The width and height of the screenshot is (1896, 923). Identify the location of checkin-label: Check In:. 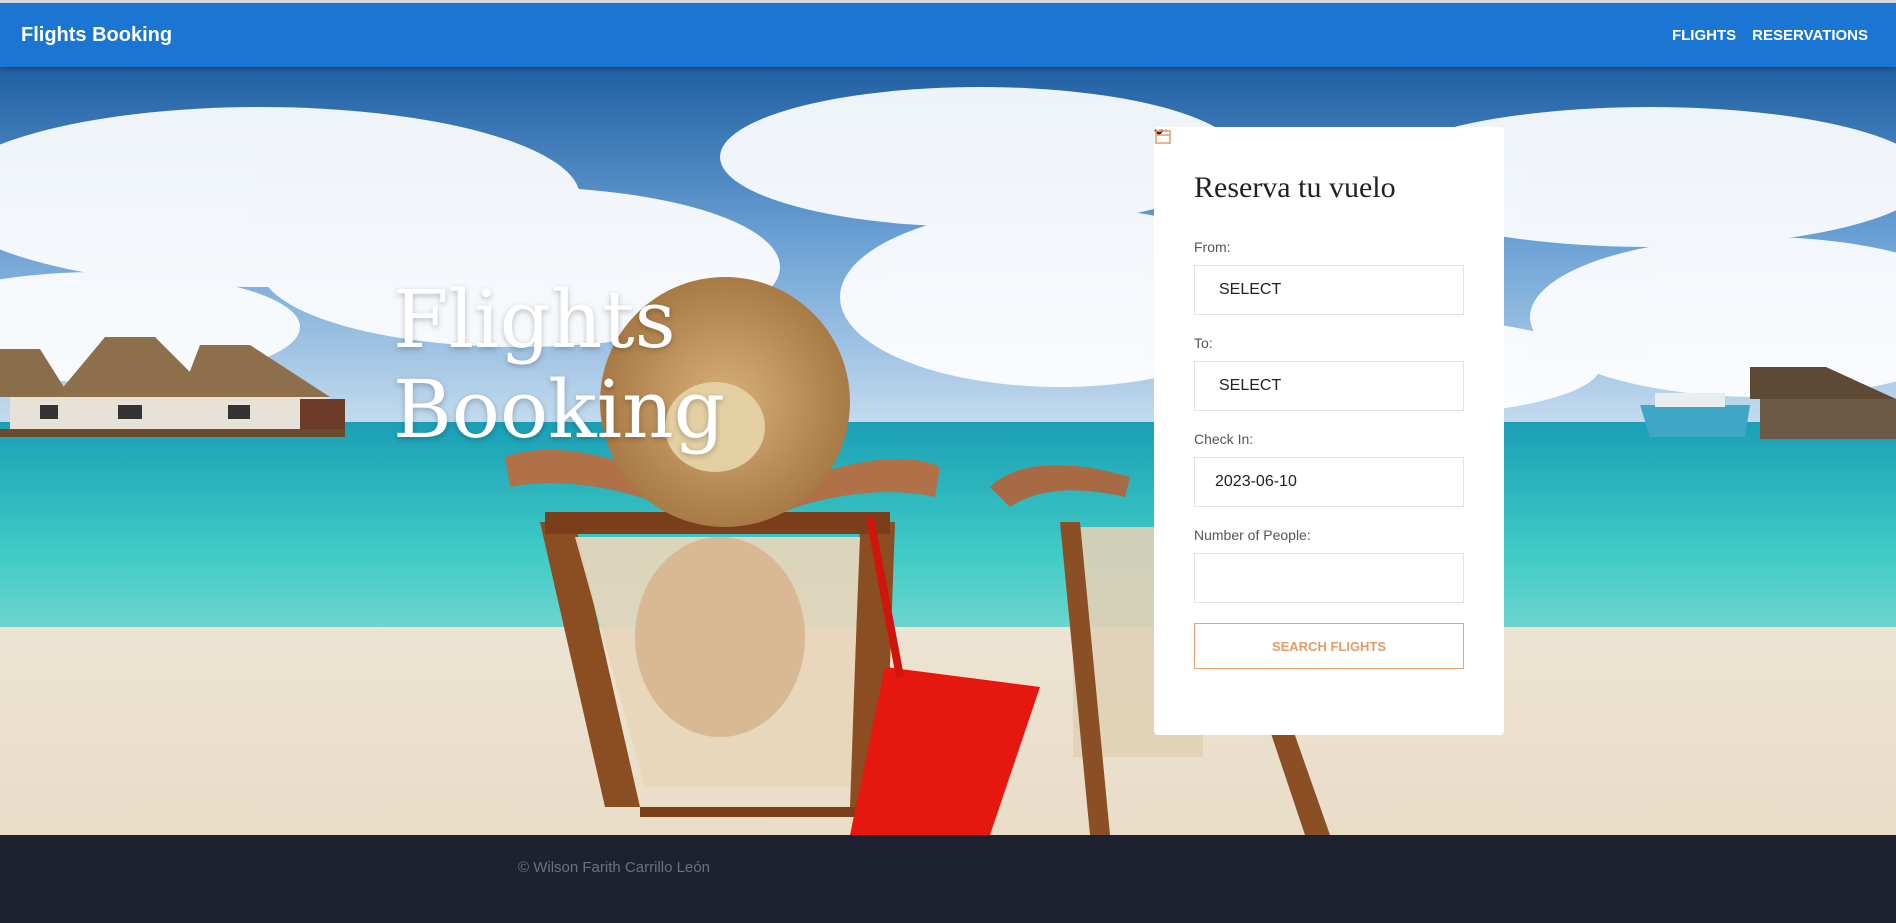
(1224, 439).